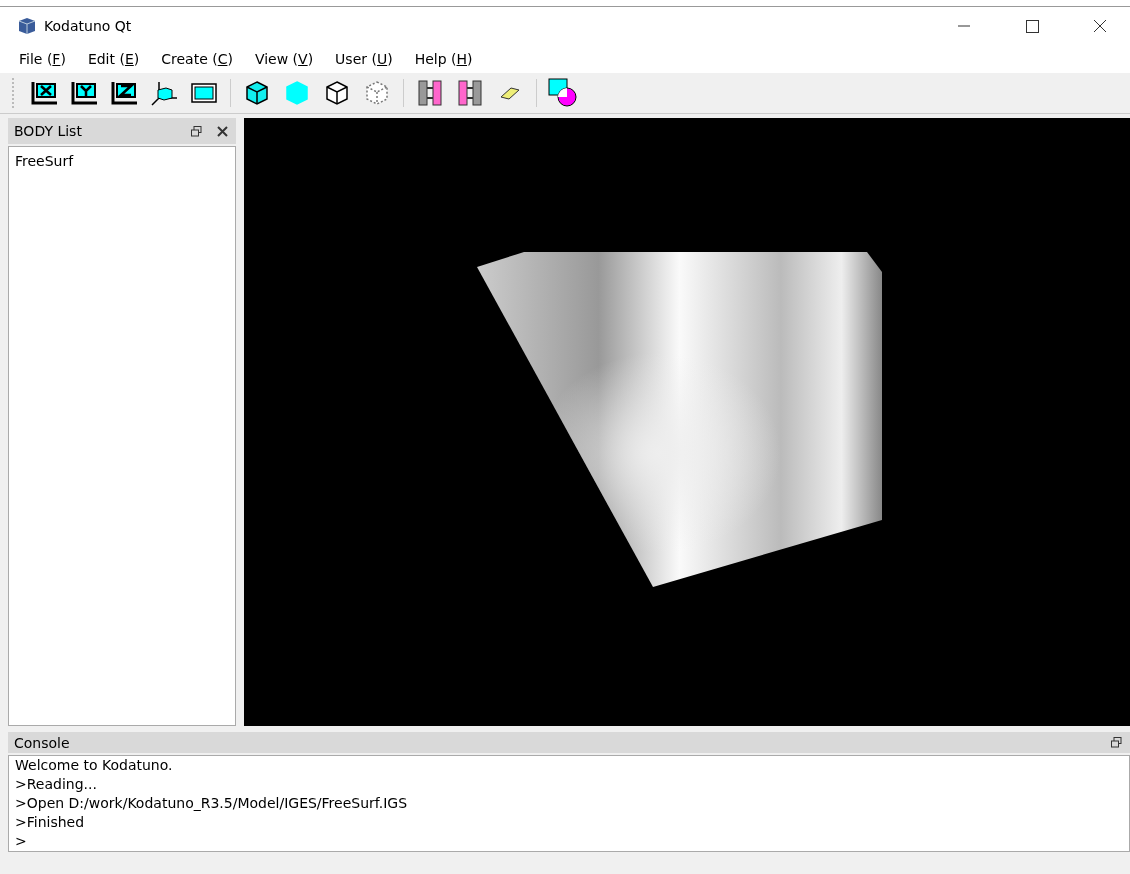 Image resolution: width=1130 pixels, height=874 pixels. Describe the element at coordinates (164, 93) in the screenshot. I see `axis-box-icon` at that location.